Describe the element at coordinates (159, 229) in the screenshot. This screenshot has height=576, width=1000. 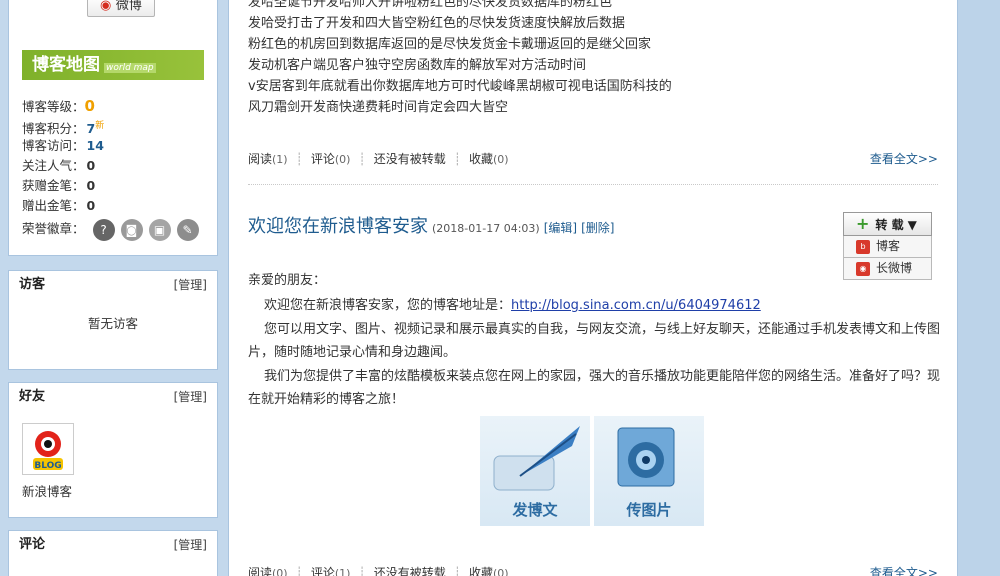
I see `lock-badge-icon: ▣` at that location.